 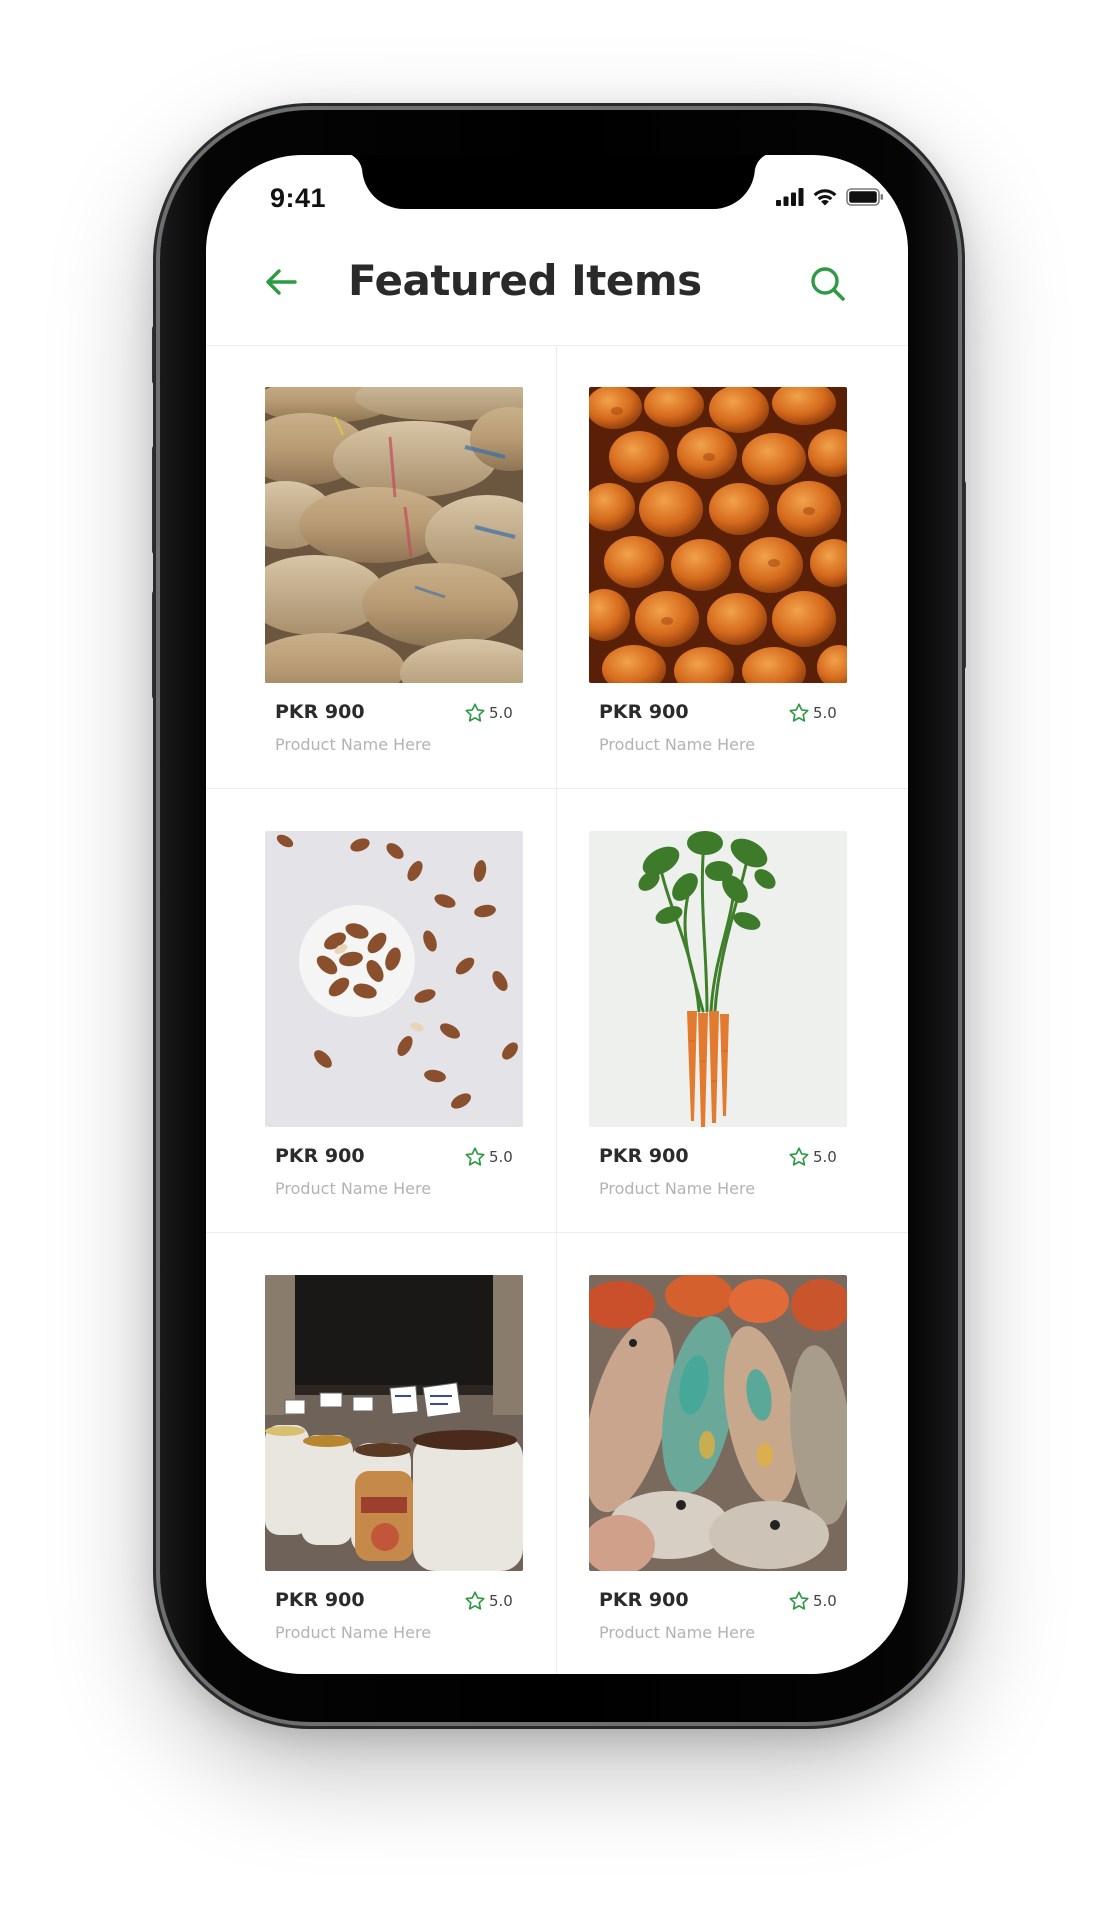 What do you see at coordinates (718, 979) in the screenshot?
I see `product-image-carrots` at bounding box center [718, 979].